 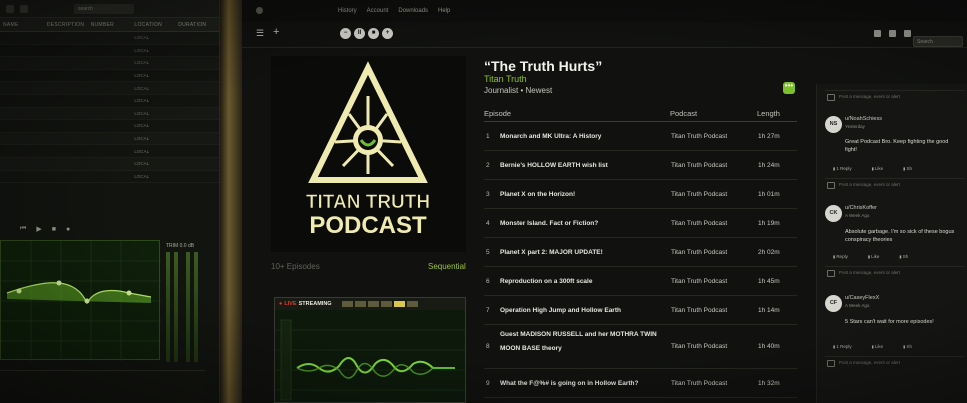 What do you see at coordinates (176, 307) in the screenshot?
I see `level-meter` at bounding box center [176, 307].